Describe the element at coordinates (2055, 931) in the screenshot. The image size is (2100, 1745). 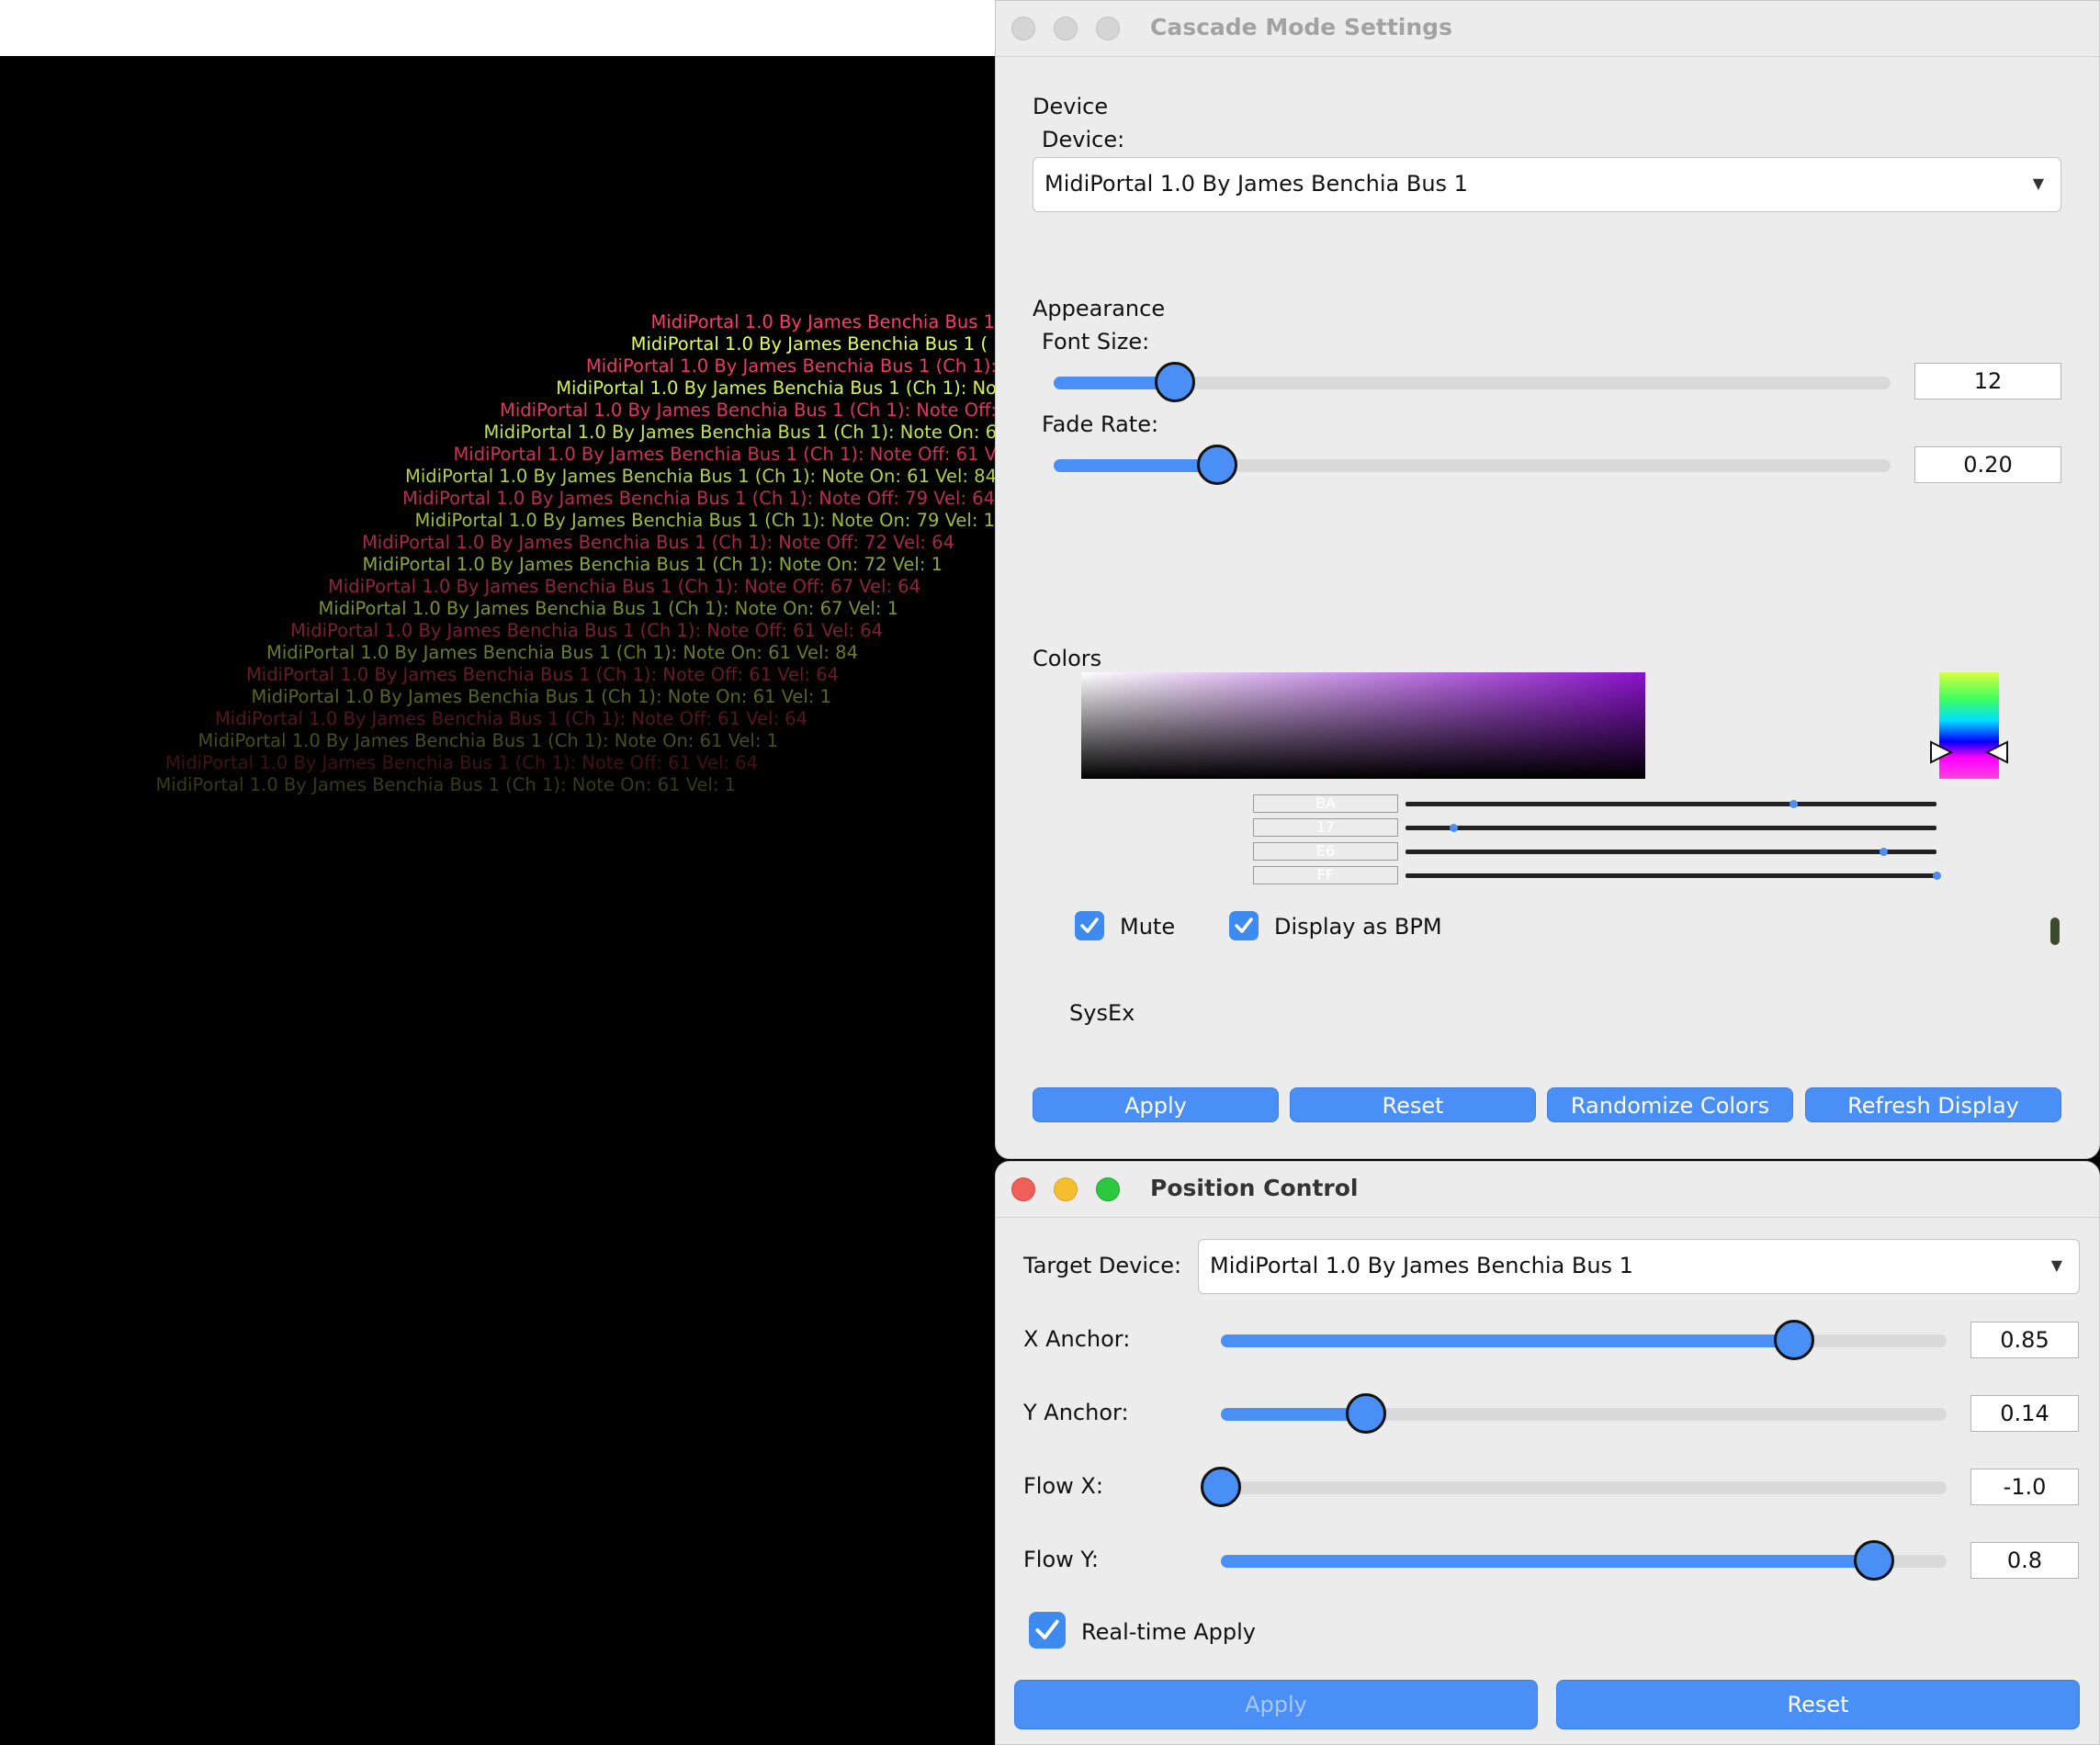
I see `scroll-indicator` at that location.